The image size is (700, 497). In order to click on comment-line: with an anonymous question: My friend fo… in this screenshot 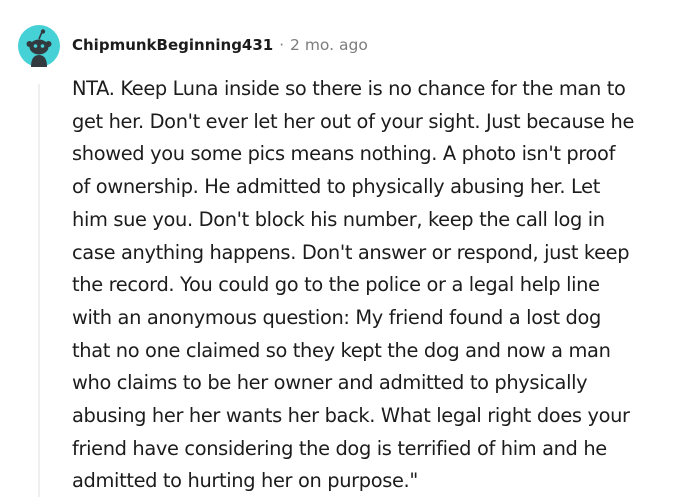, I will do `click(336, 317)`.